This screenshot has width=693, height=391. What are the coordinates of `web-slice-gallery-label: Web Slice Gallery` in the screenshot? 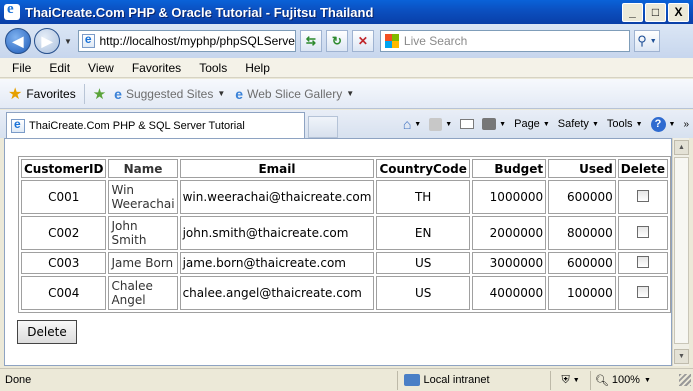 It's located at (295, 93).